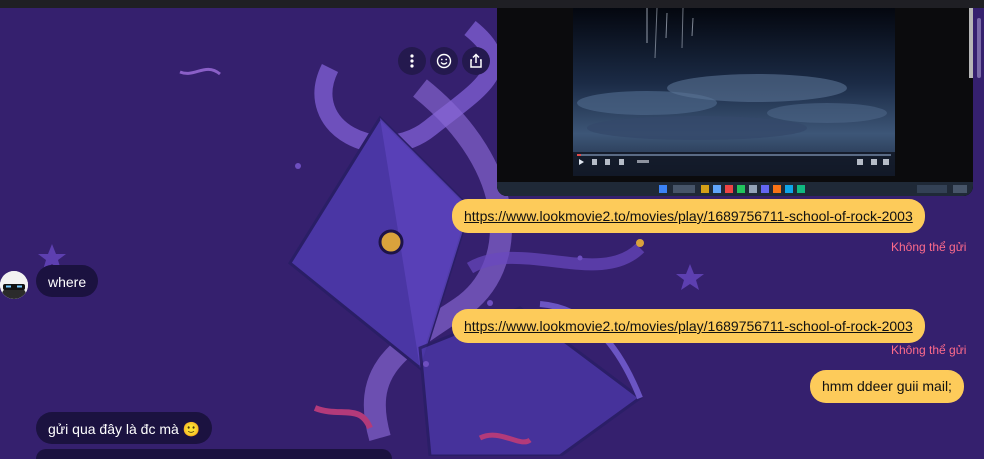  What do you see at coordinates (978, 232) in the screenshot?
I see `chat-scrollbar` at bounding box center [978, 232].